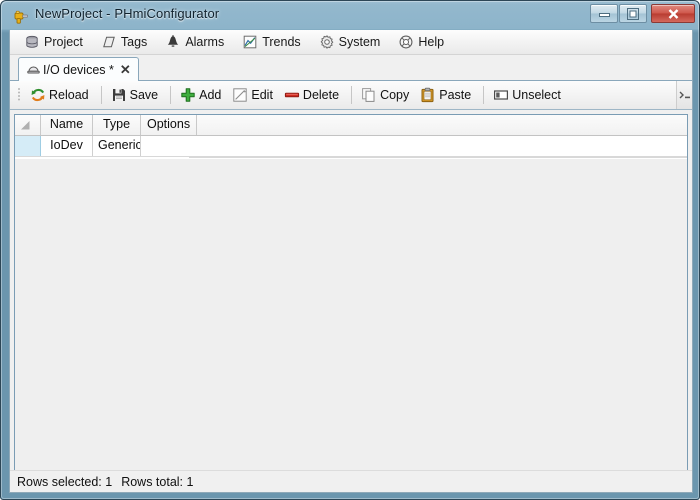  I want to click on title-bar: NewProject - PHmiConfigurator, so click(350, 15).